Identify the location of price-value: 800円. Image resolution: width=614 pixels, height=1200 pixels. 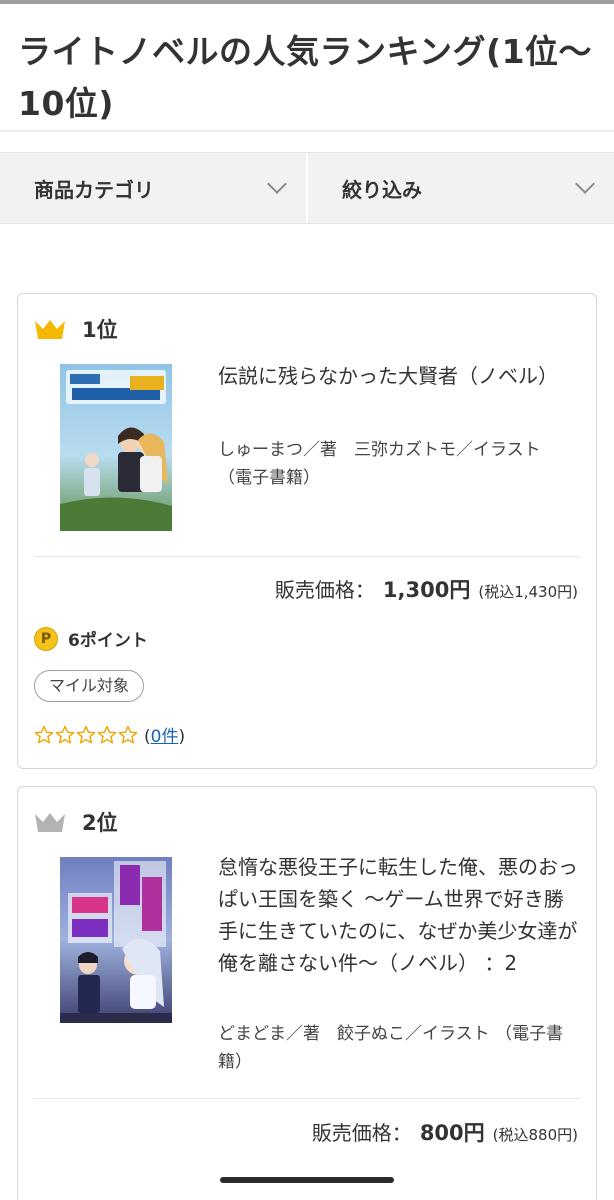
(452, 1133).